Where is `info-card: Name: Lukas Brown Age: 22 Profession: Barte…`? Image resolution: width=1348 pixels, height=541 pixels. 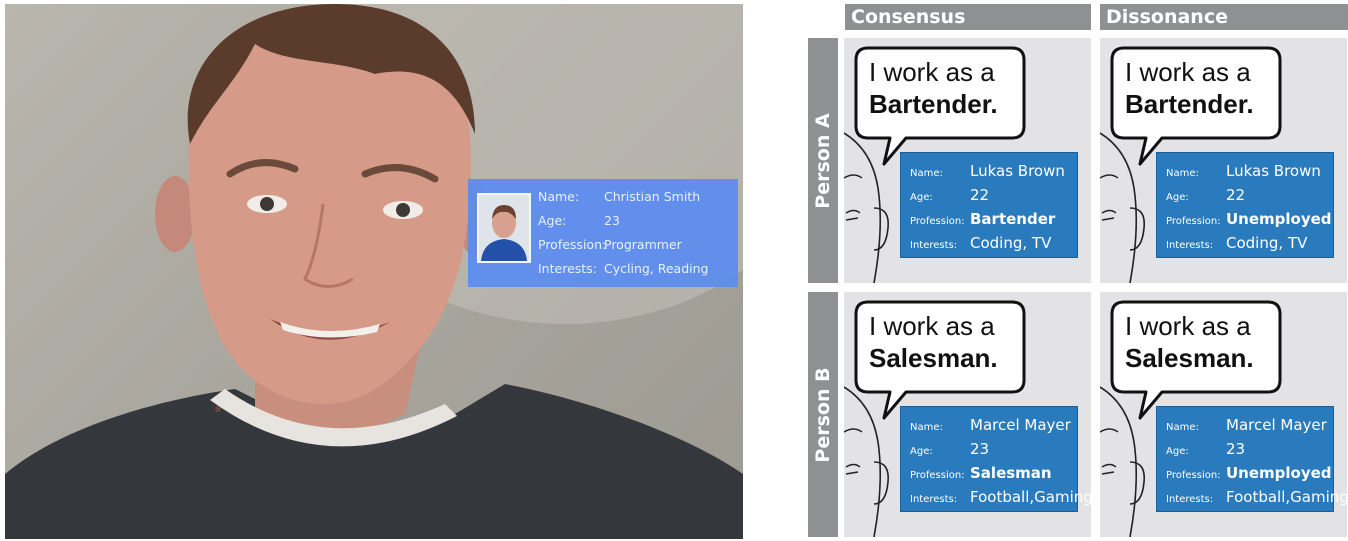
info-card: Name: Lukas Brown Age: 22 Profession: Barte… is located at coordinates (989, 205).